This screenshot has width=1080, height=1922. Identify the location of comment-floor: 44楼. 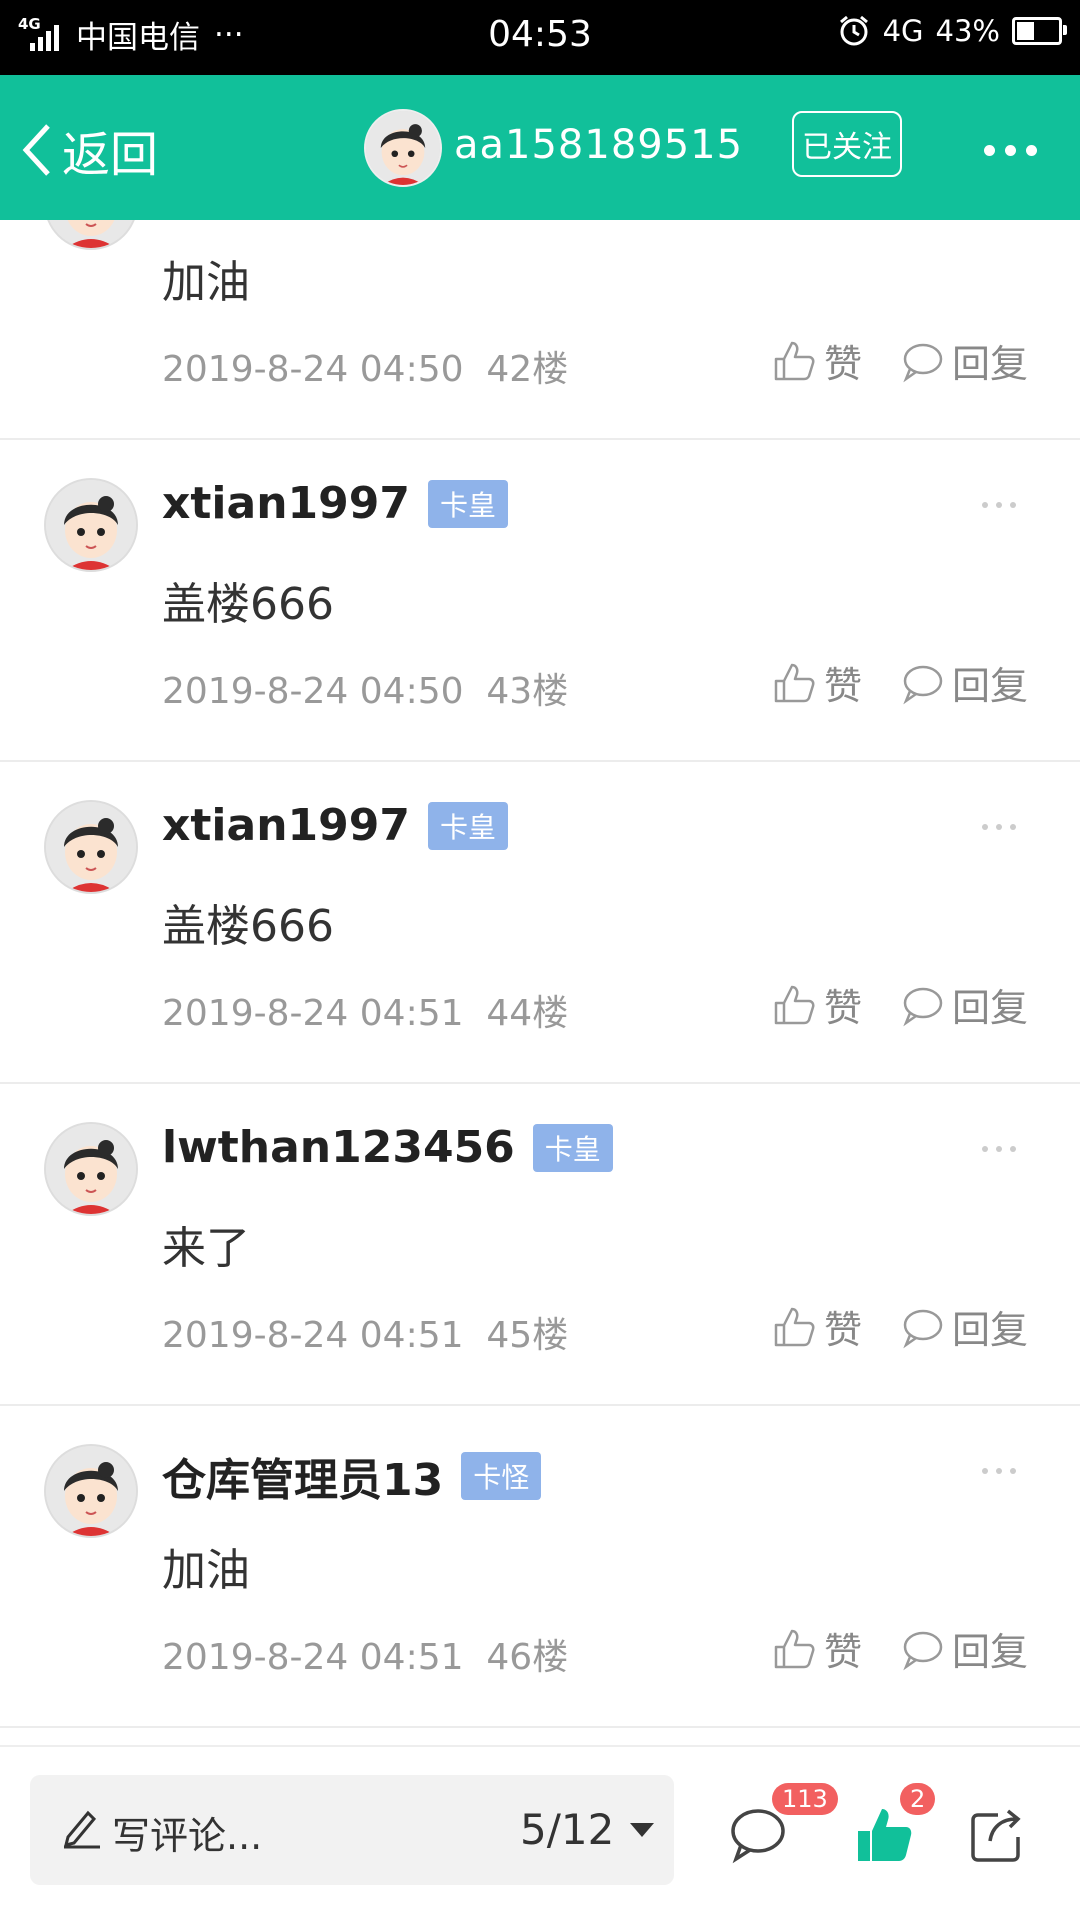
(527, 1013).